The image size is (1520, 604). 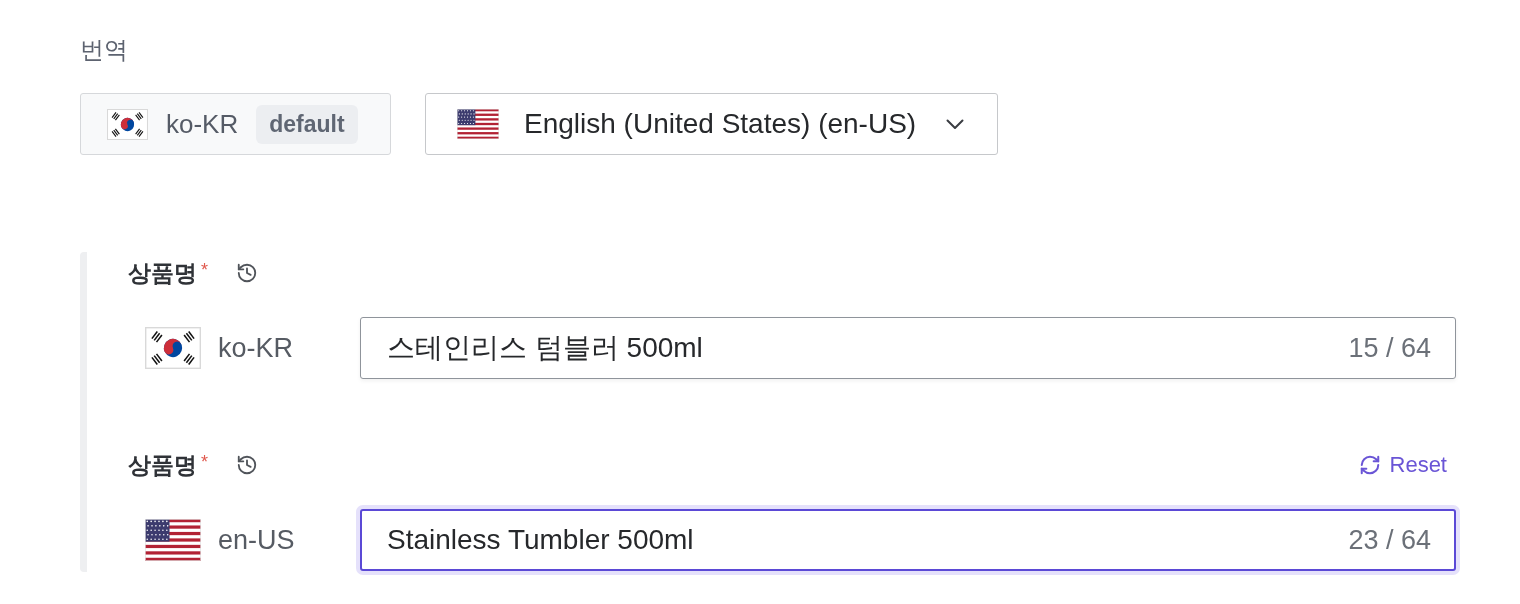 I want to click on default-badge: default, so click(x=307, y=124).